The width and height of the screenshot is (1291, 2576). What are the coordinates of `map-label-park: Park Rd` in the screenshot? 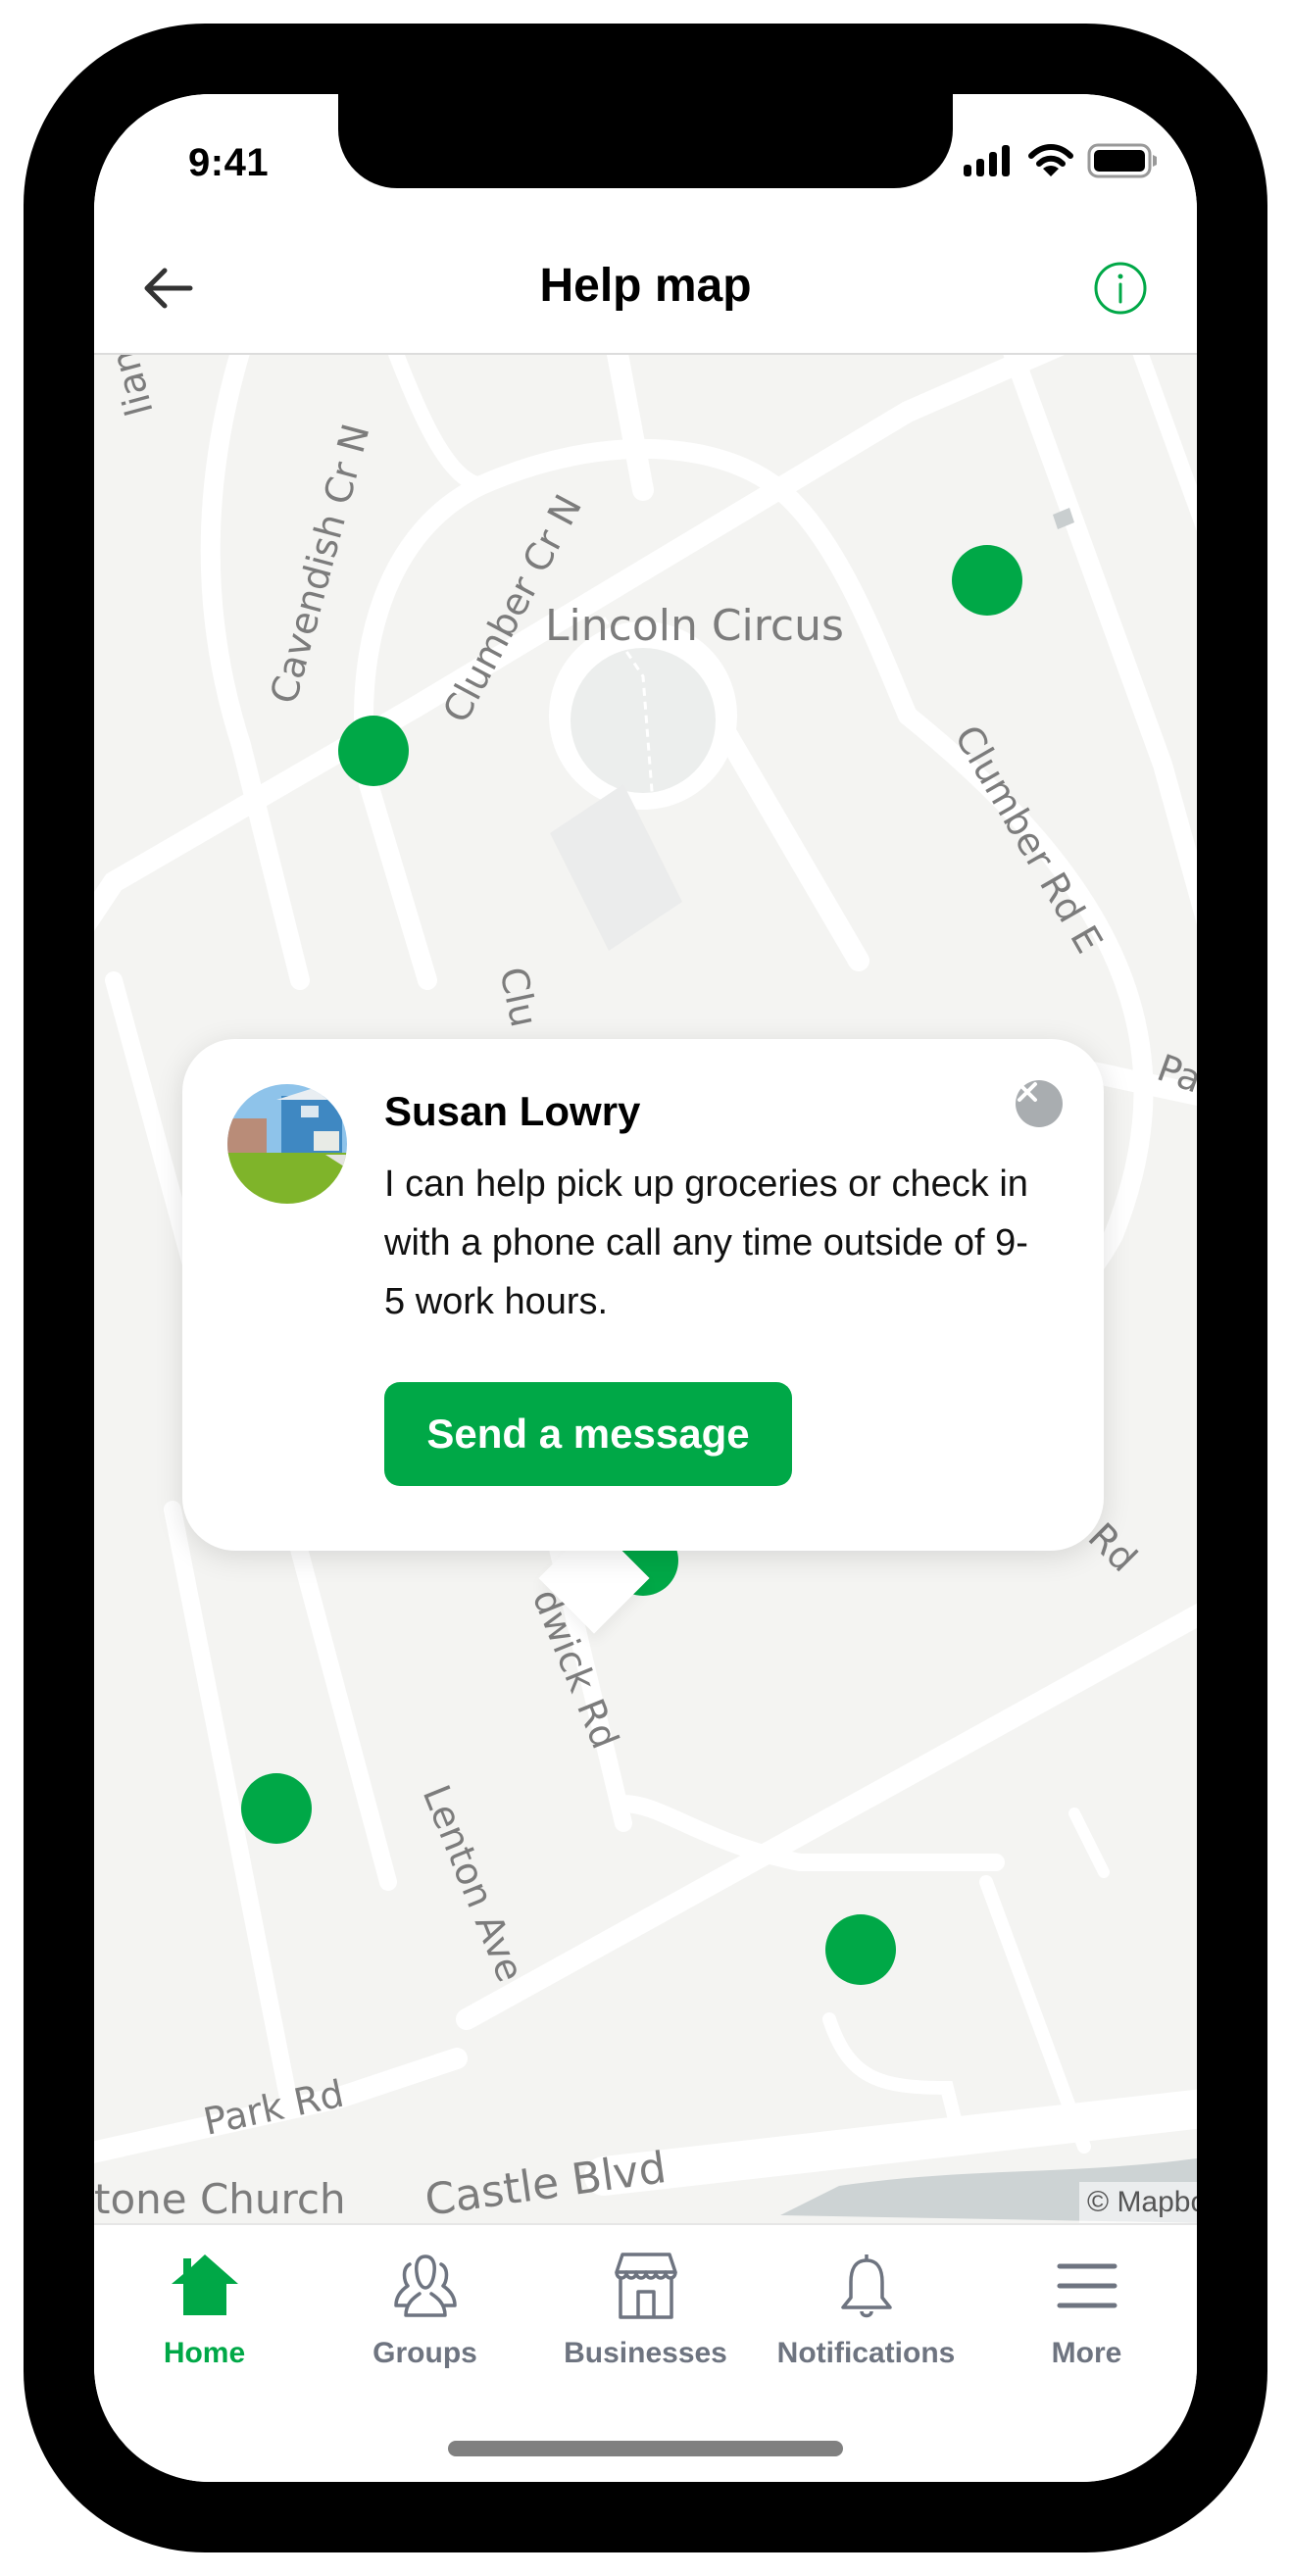 It's located at (274, 2108).